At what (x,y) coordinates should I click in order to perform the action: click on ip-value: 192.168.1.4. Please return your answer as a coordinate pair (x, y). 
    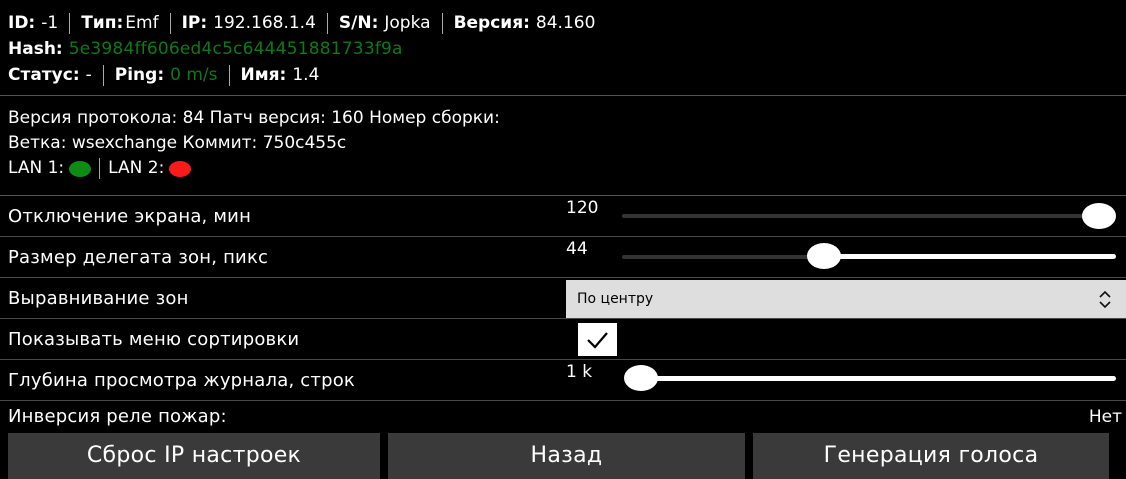
    Looking at the image, I should click on (264, 23).